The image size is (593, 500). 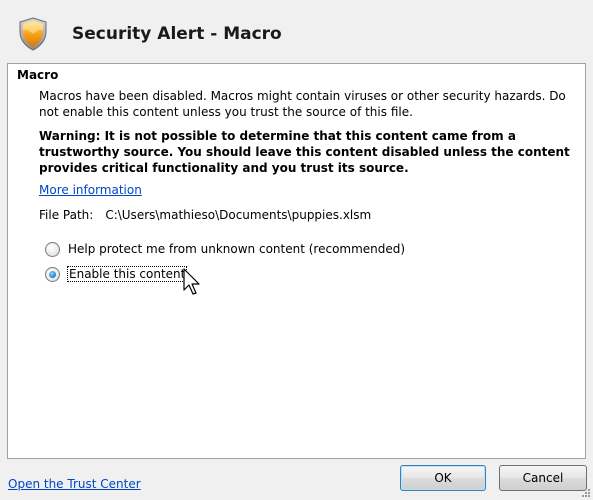 What do you see at coordinates (66, 215) in the screenshot?
I see `file-path-label: File Path:` at bounding box center [66, 215].